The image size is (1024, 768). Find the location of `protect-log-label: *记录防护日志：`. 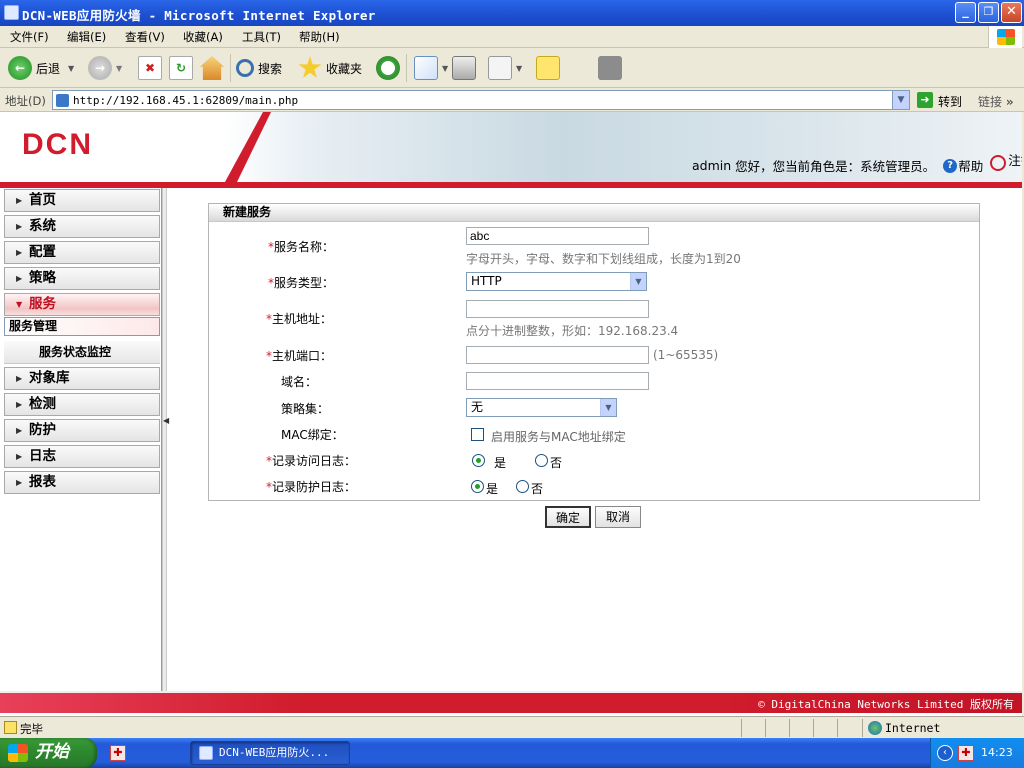

protect-log-label: *记录防护日志： is located at coordinates (311, 486).